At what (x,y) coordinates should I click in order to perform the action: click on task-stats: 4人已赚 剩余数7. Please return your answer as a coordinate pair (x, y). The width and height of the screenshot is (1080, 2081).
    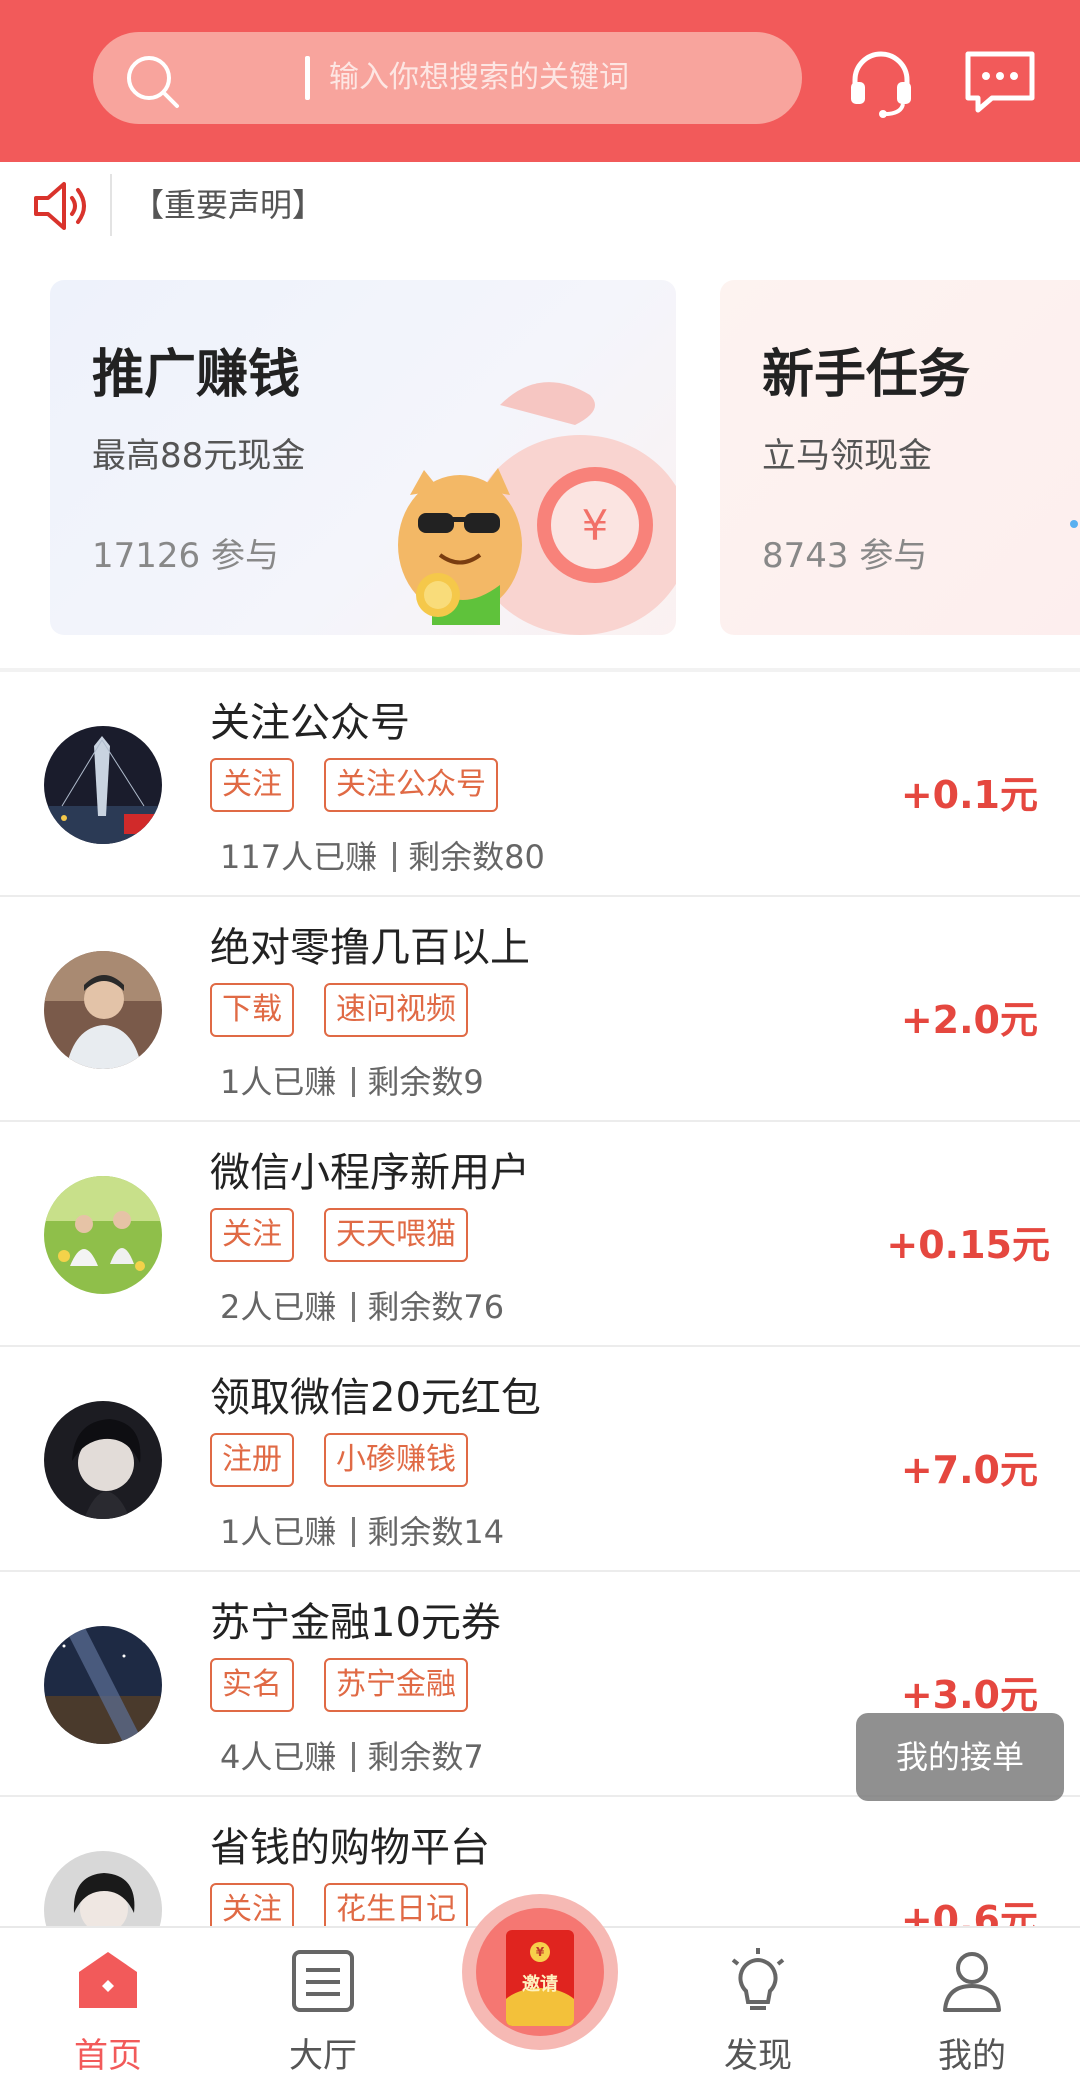
    Looking at the image, I should click on (352, 1755).